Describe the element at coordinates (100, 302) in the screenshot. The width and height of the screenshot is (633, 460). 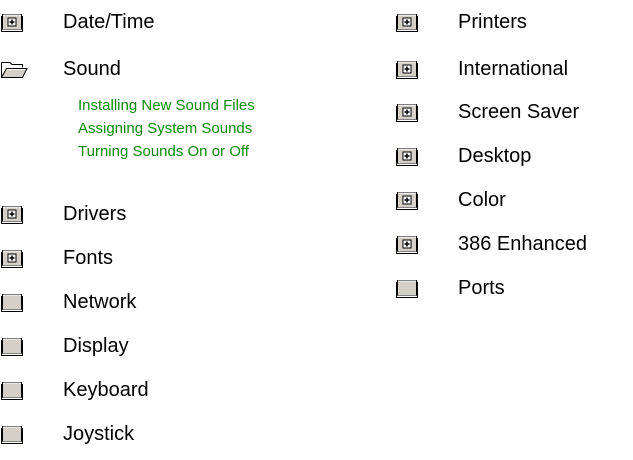
I see `topic-label: Network` at that location.